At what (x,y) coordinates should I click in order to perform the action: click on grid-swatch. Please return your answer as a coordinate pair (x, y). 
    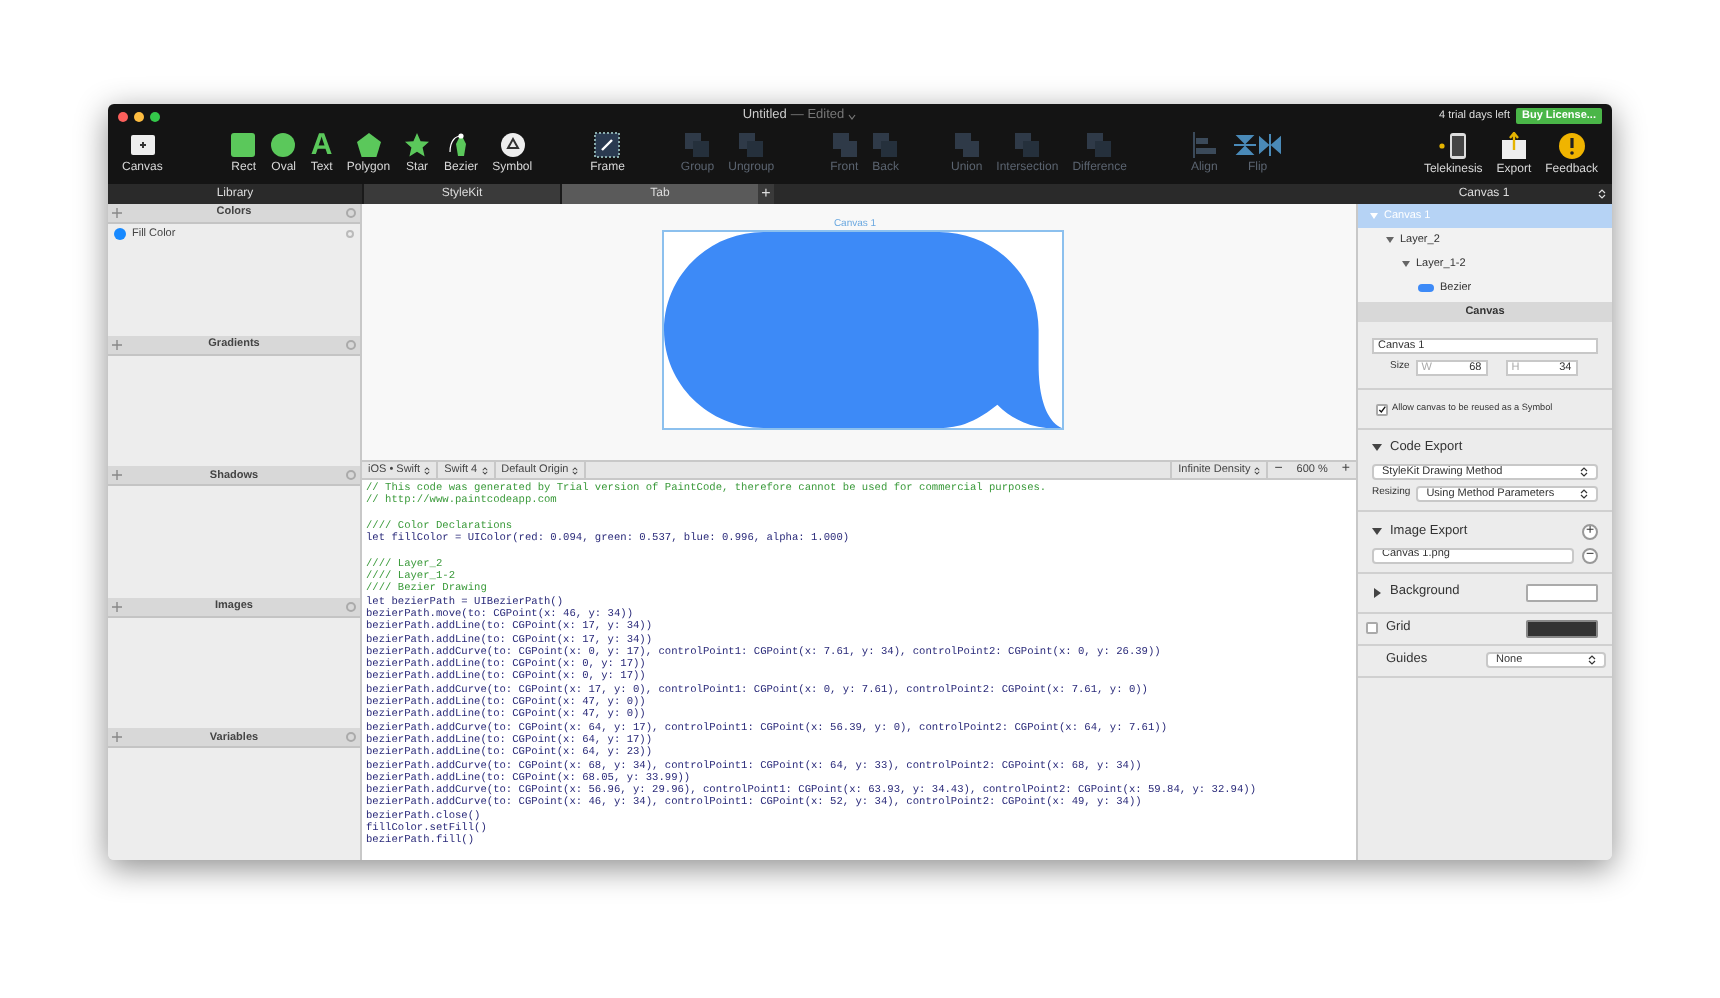
    Looking at the image, I should click on (1562, 628).